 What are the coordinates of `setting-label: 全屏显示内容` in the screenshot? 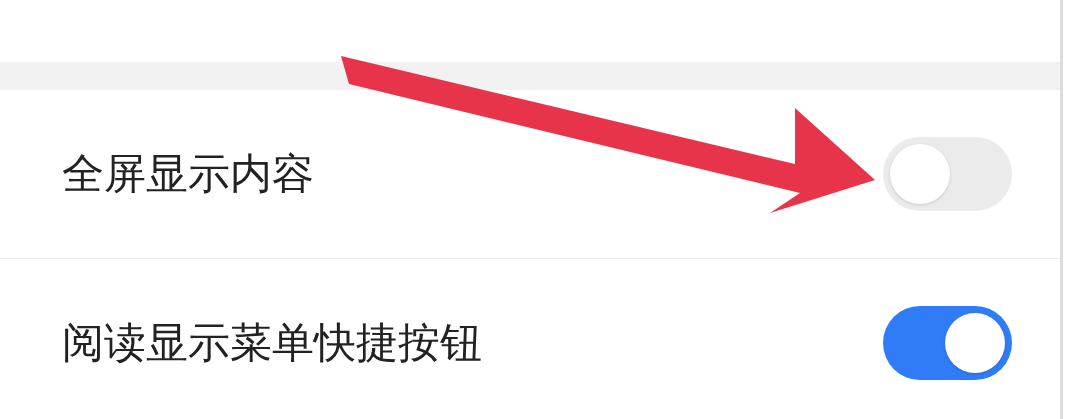 It's located at (188, 174).